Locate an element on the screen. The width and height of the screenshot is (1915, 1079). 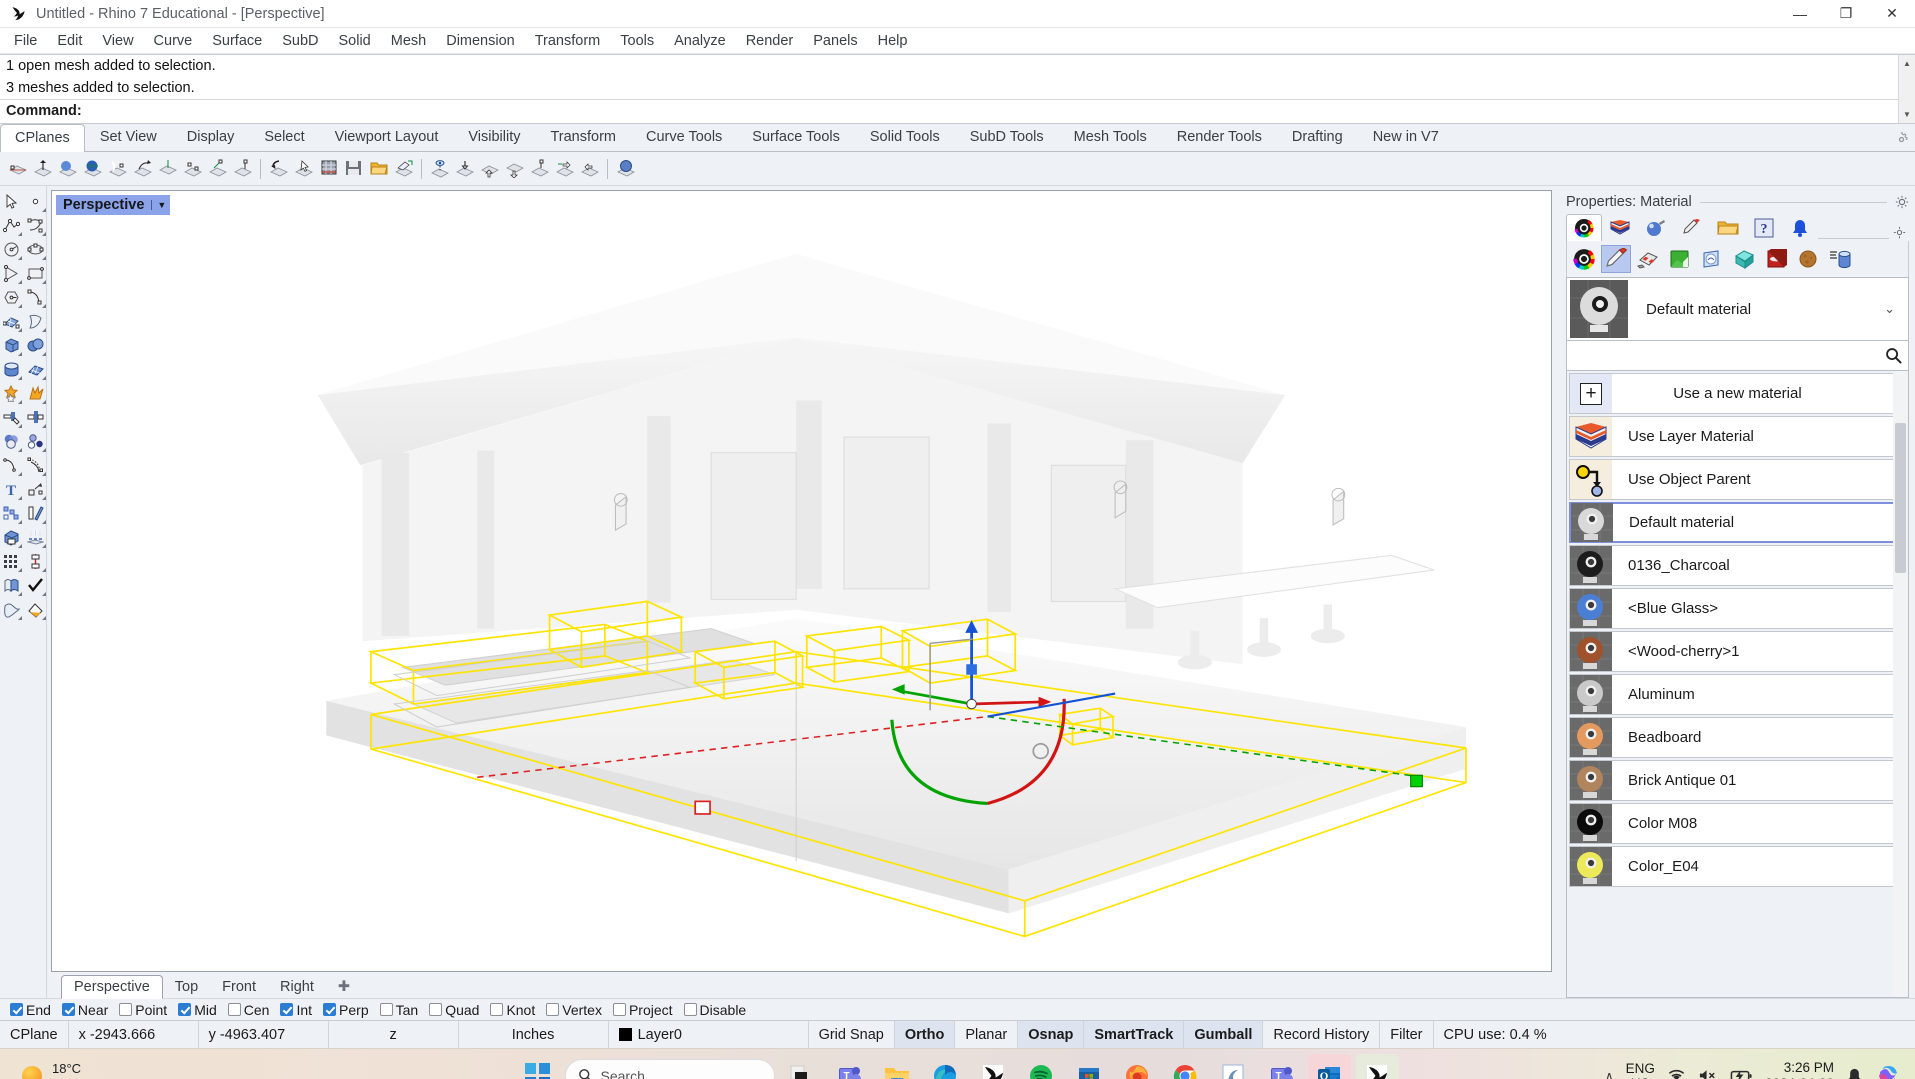
curve-offset-icon is located at coordinates (35, 465).